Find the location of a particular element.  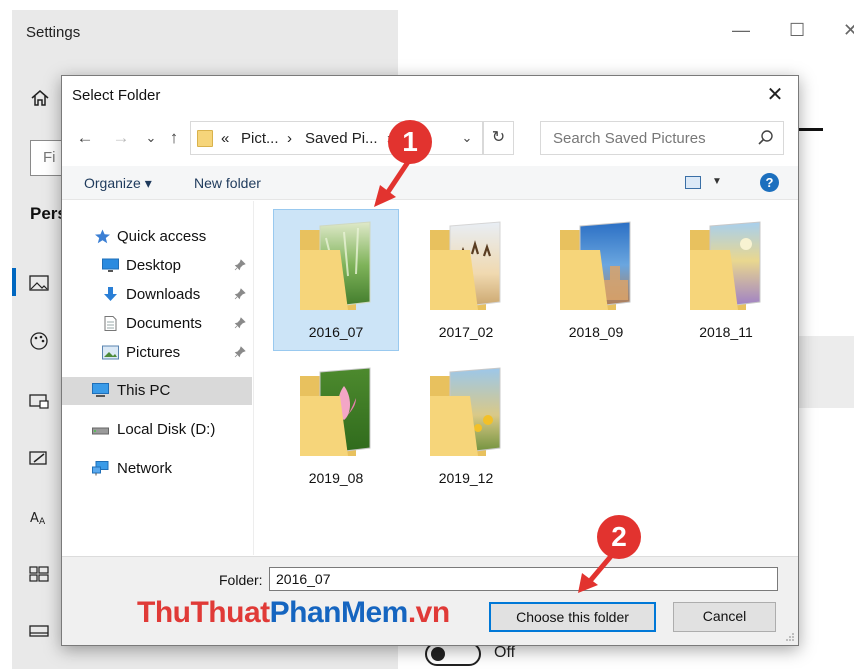

toggle-label: Off is located at coordinates (505, 652).